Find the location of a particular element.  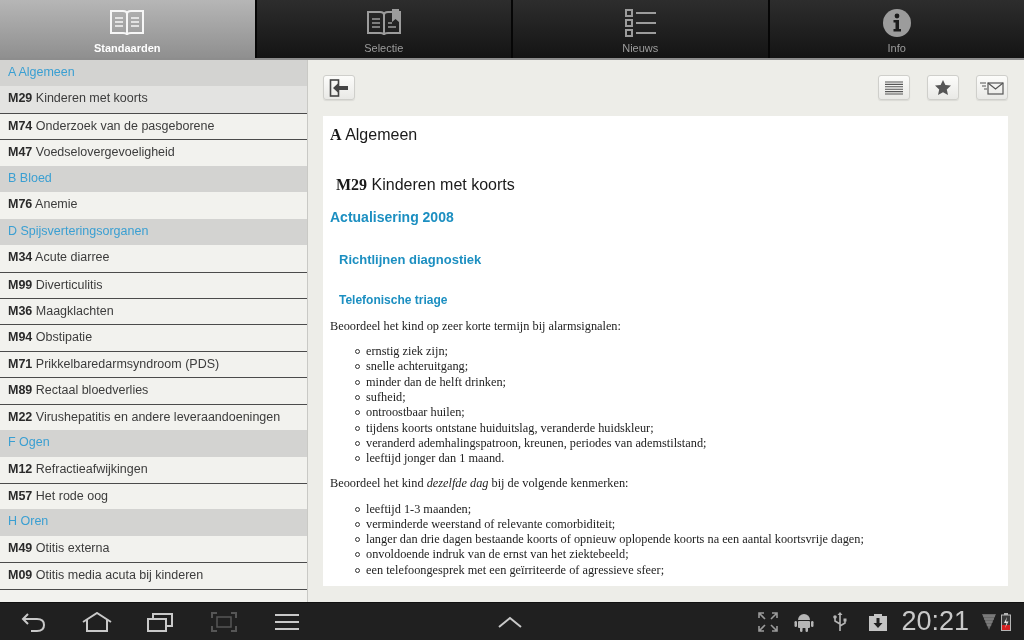

caret-up-icon is located at coordinates (510, 621).